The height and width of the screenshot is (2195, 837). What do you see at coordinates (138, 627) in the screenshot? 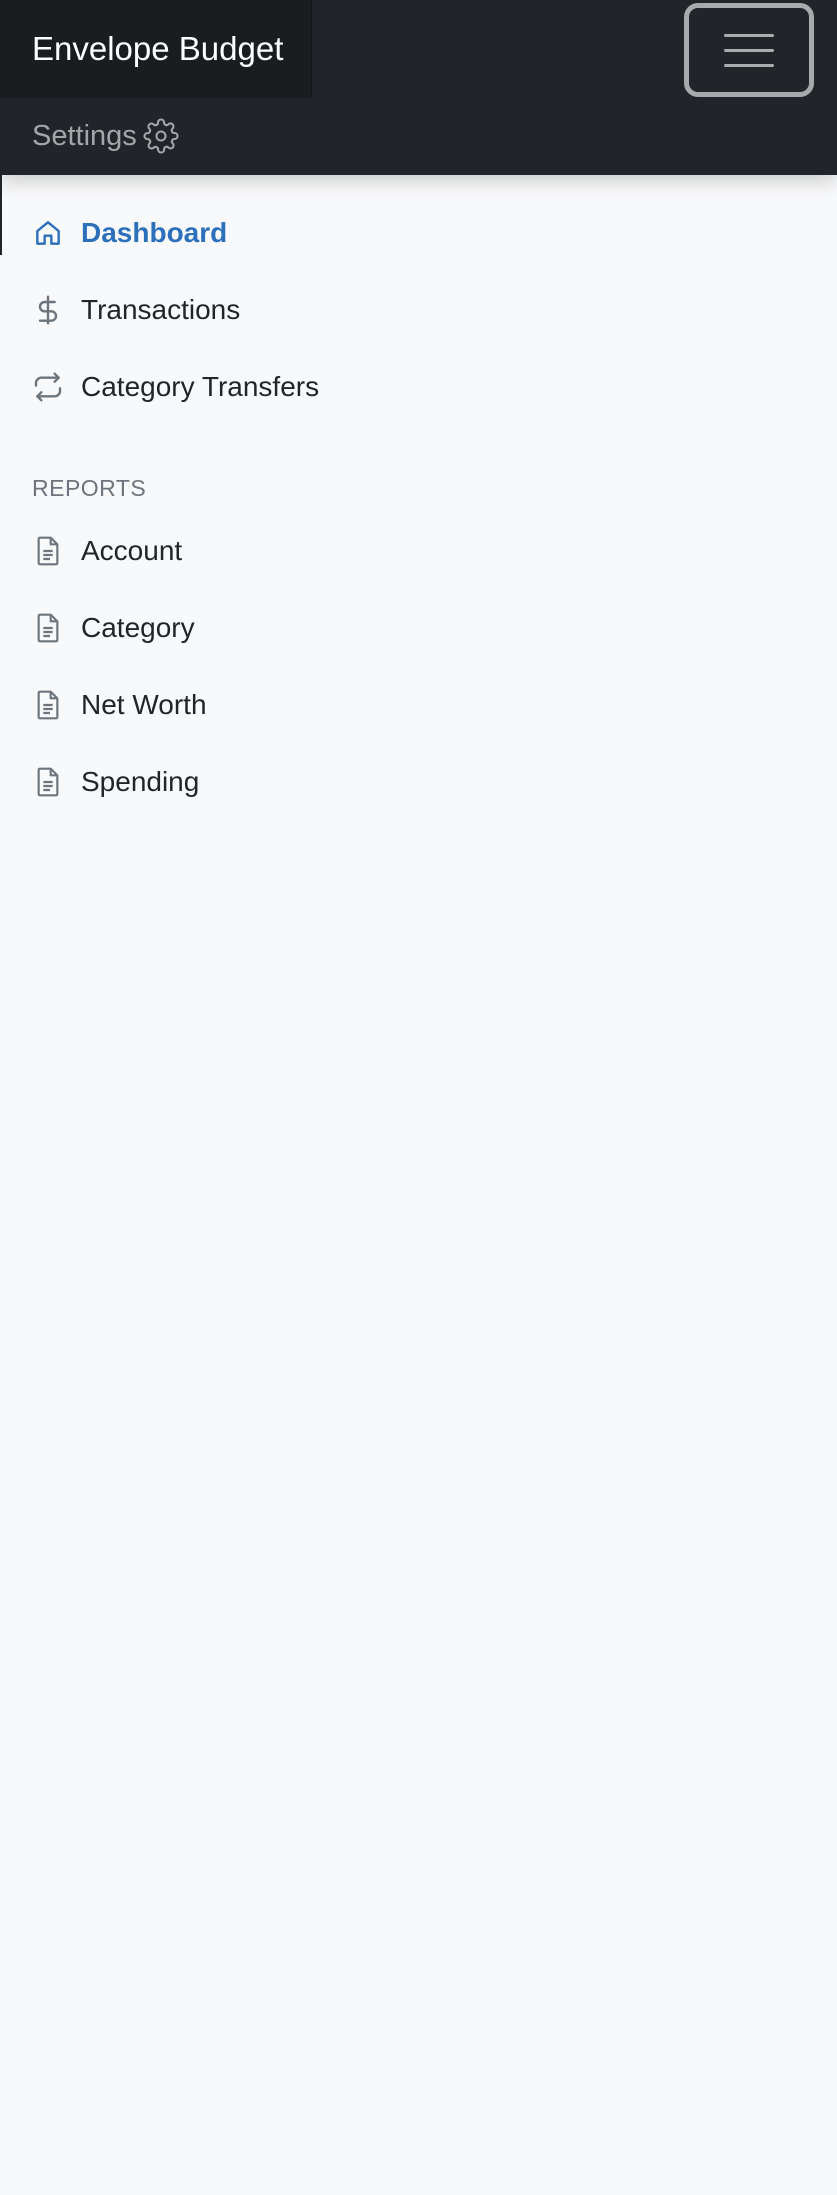
I see `sidebar-item-label: Category` at bounding box center [138, 627].